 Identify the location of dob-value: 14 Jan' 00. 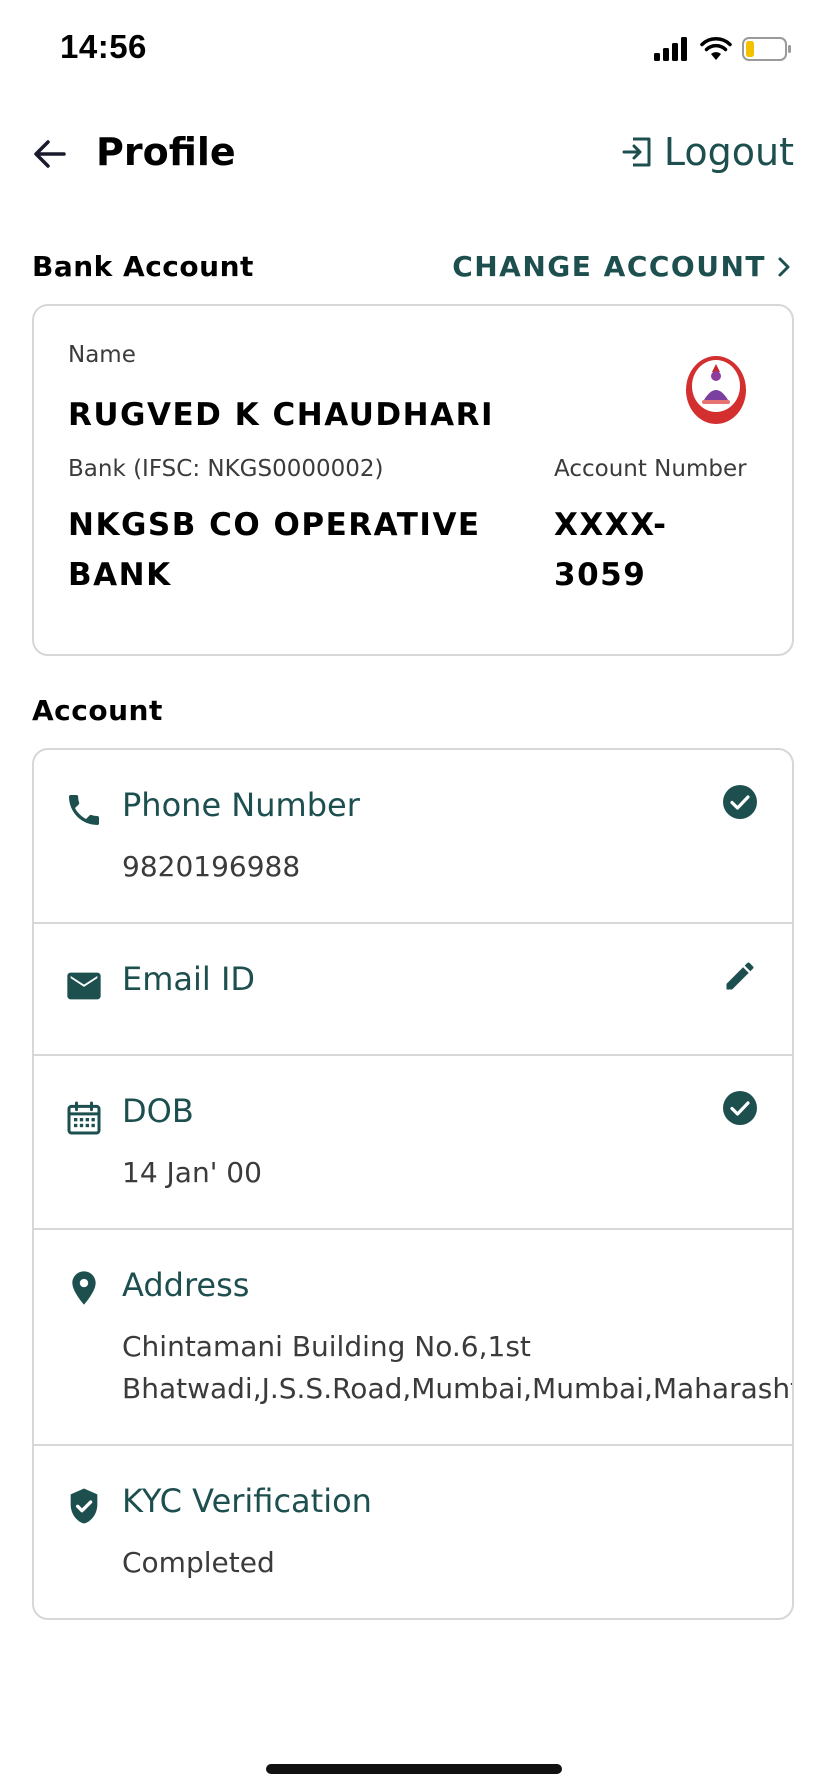
(192, 1172).